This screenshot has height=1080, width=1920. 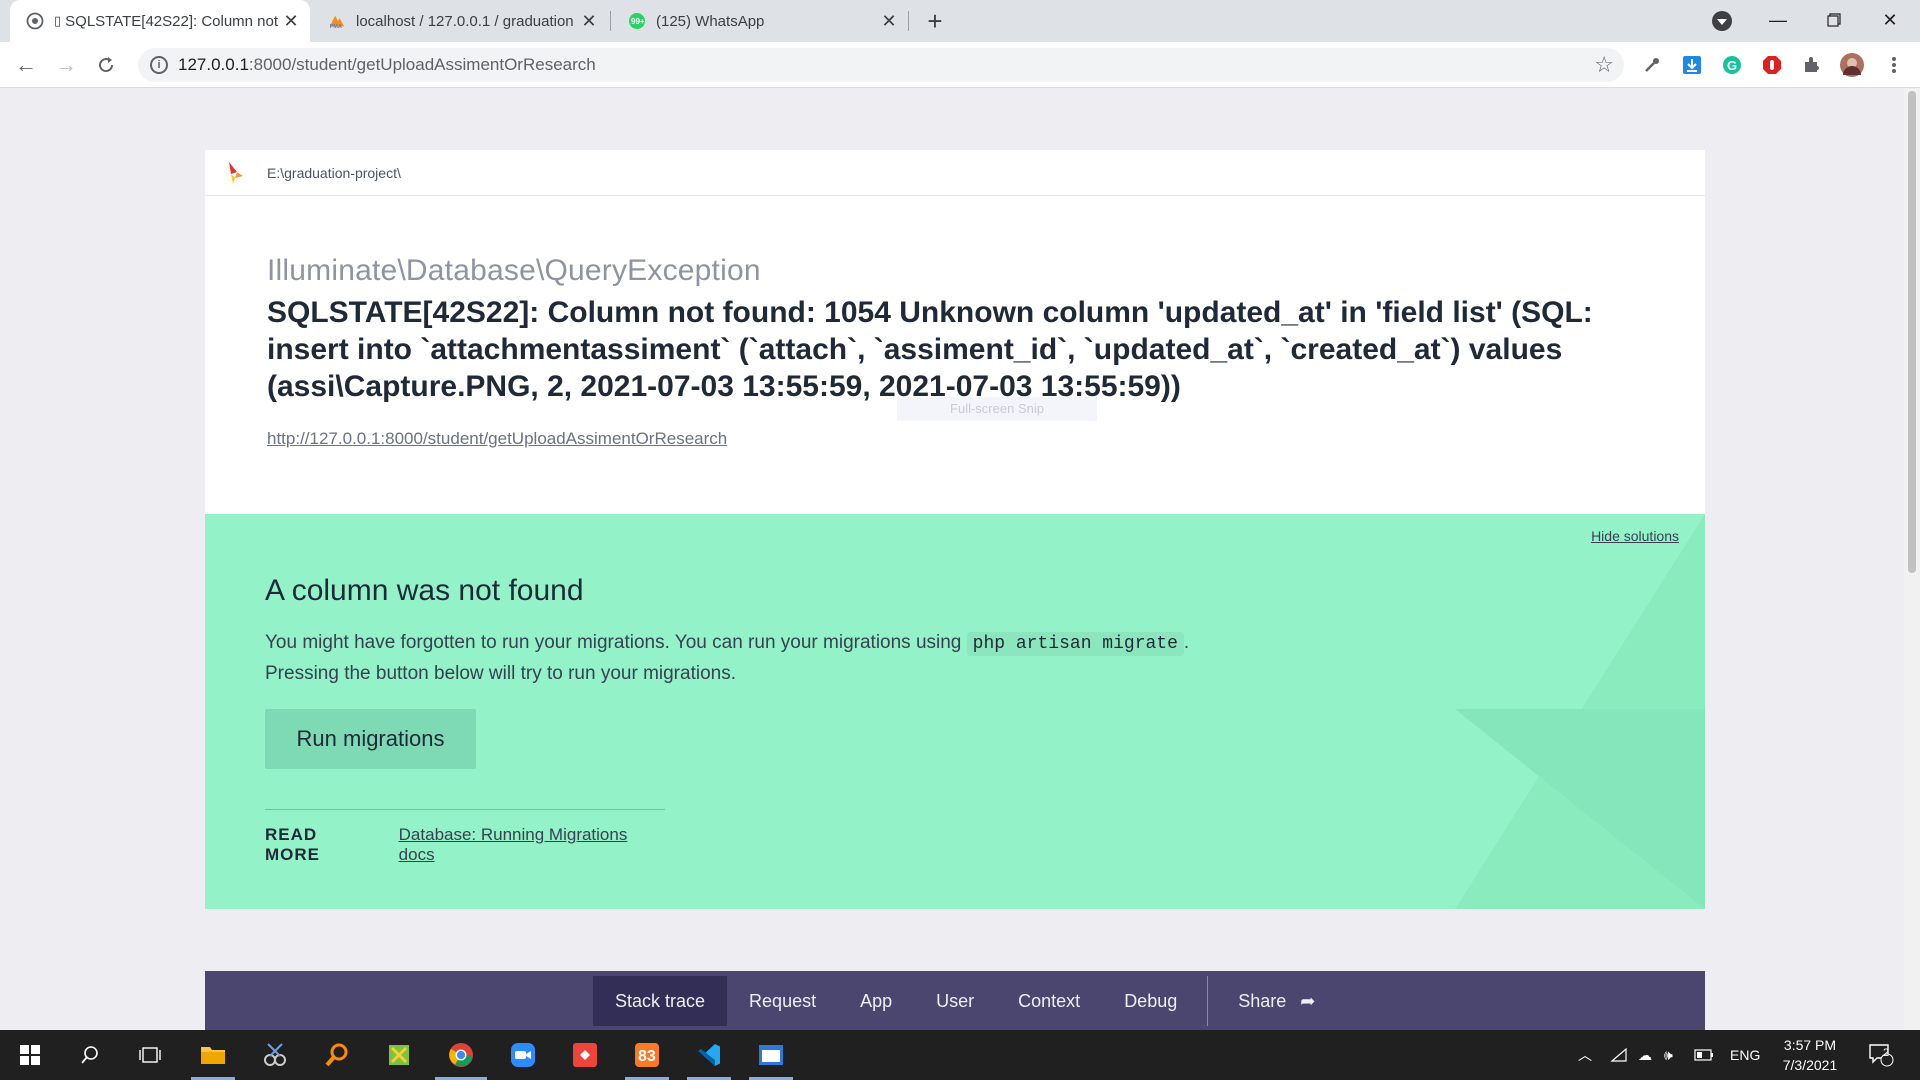 I want to click on system-clock: 3:57 PM 7/3/2021, so click(x=1810, y=1055).